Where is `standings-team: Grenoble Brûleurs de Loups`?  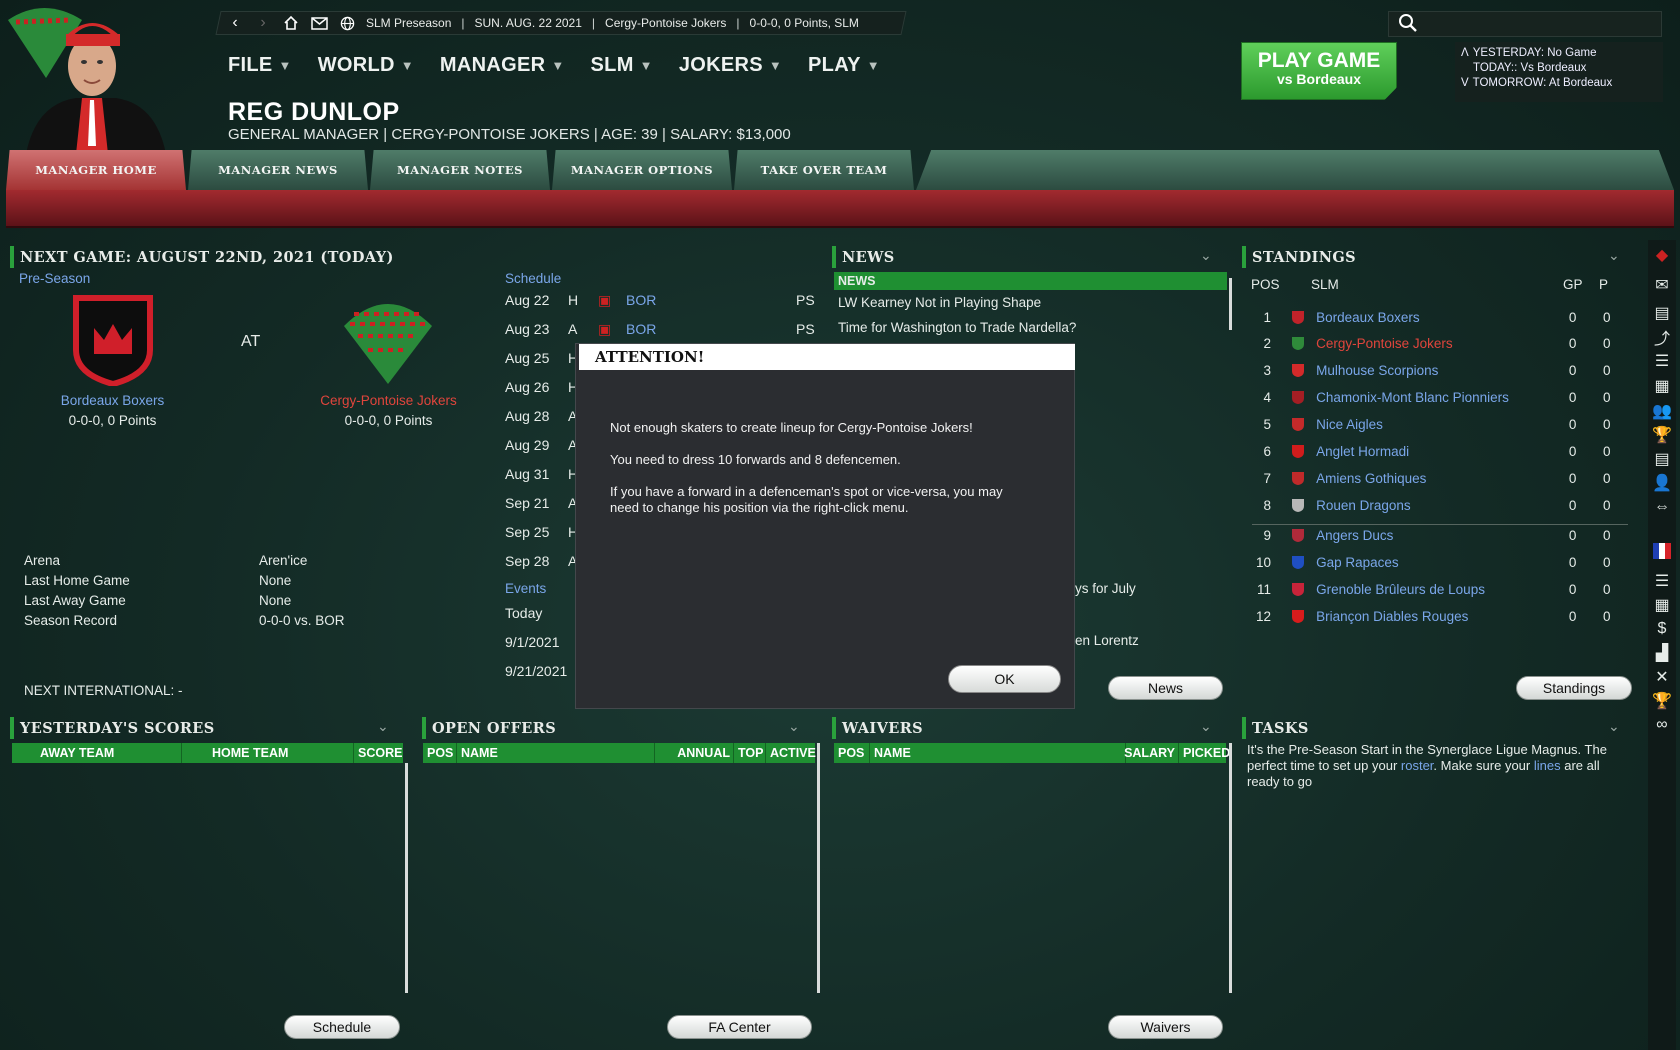 standings-team: Grenoble Brûleurs de Loups is located at coordinates (1435, 589).